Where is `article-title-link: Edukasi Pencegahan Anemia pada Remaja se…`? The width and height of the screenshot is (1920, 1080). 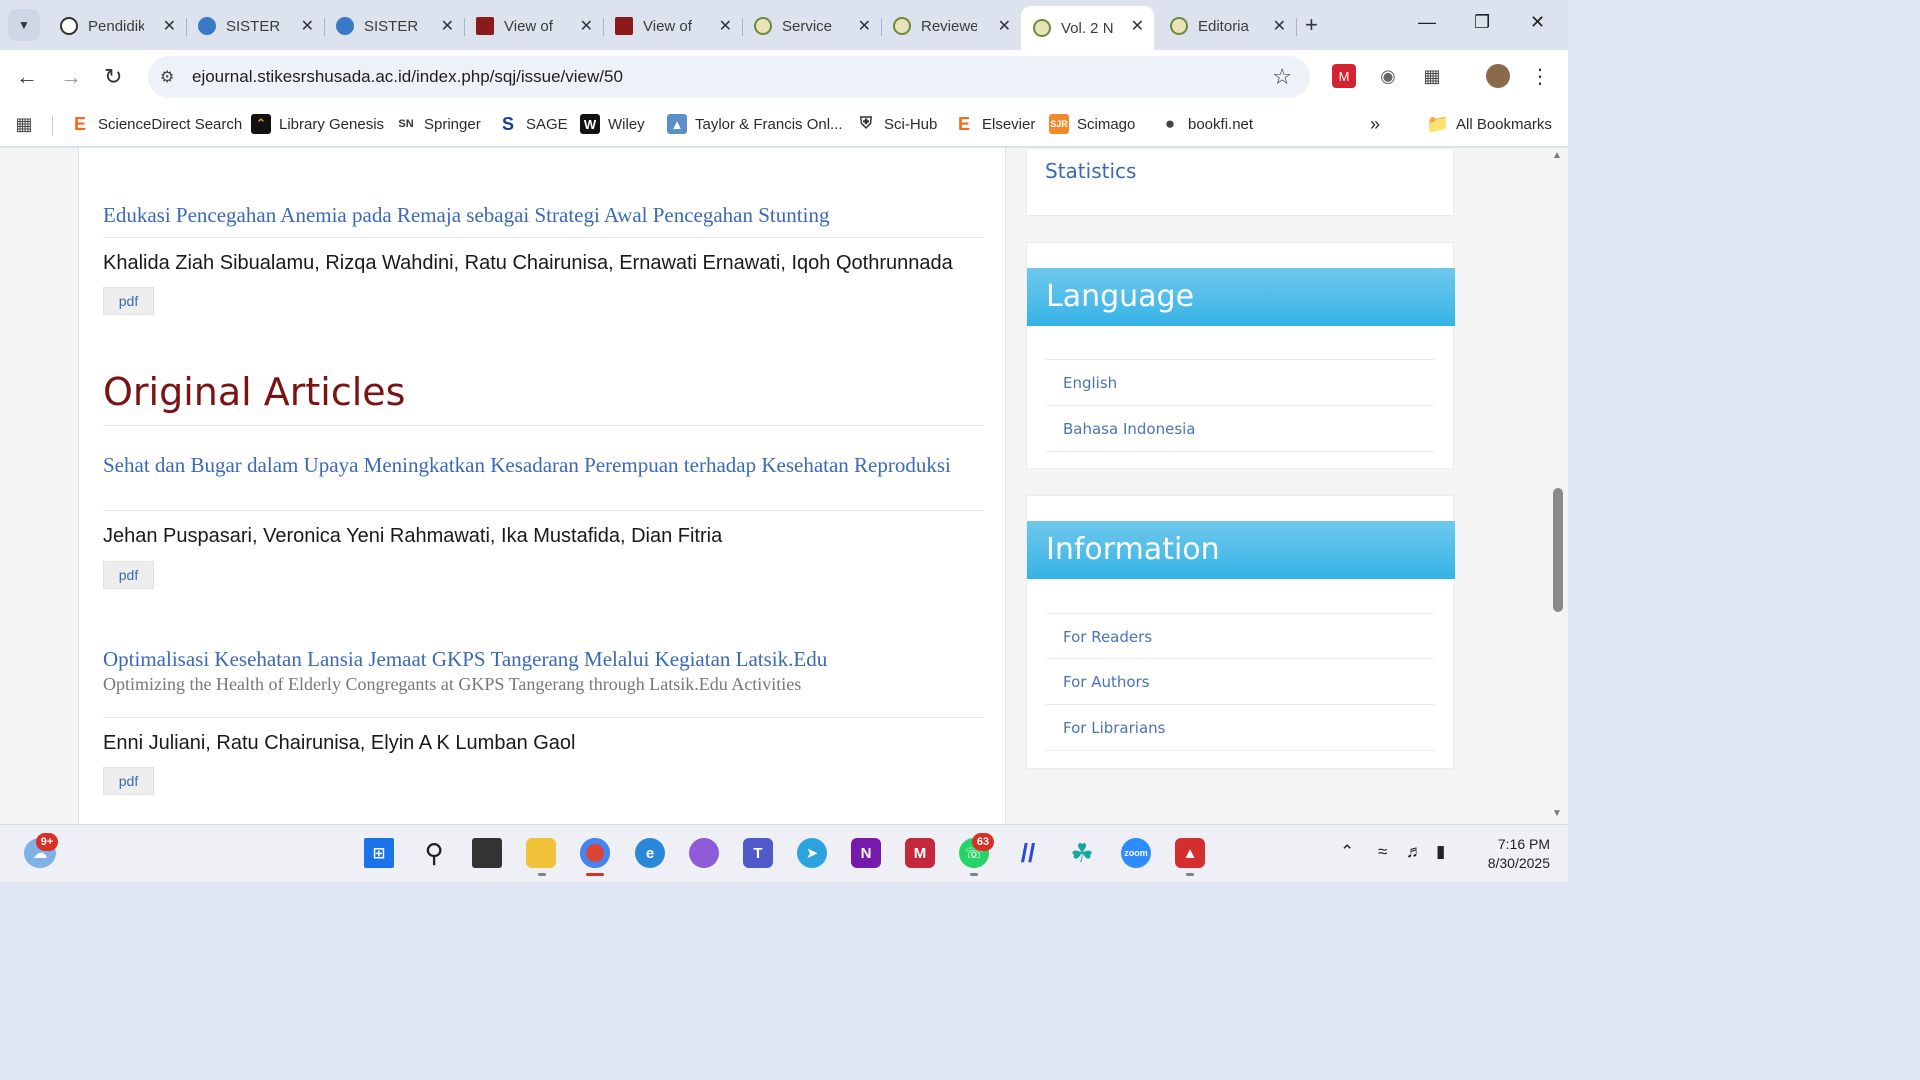
article-title-link: Edukasi Pencegahan Anemia pada Remaja se… is located at coordinates (533, 215).